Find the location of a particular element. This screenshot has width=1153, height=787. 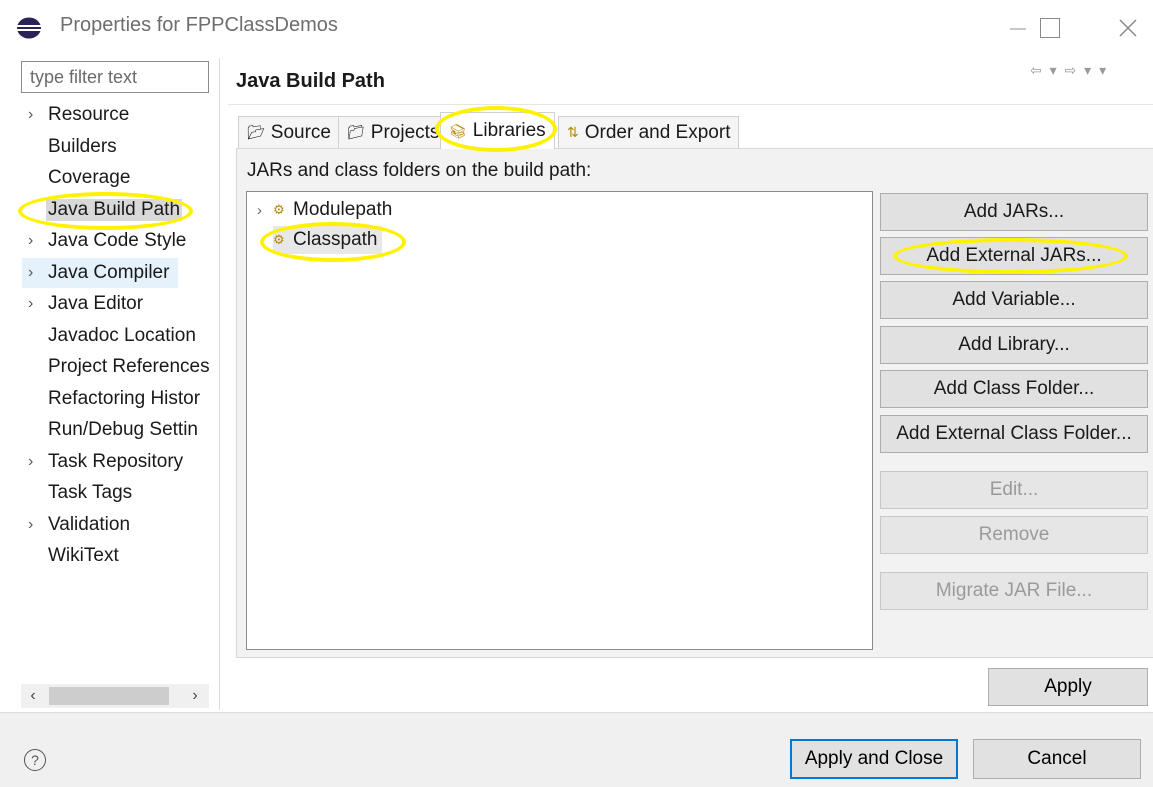

maximize-icon is located at coordinates (1050, 28).